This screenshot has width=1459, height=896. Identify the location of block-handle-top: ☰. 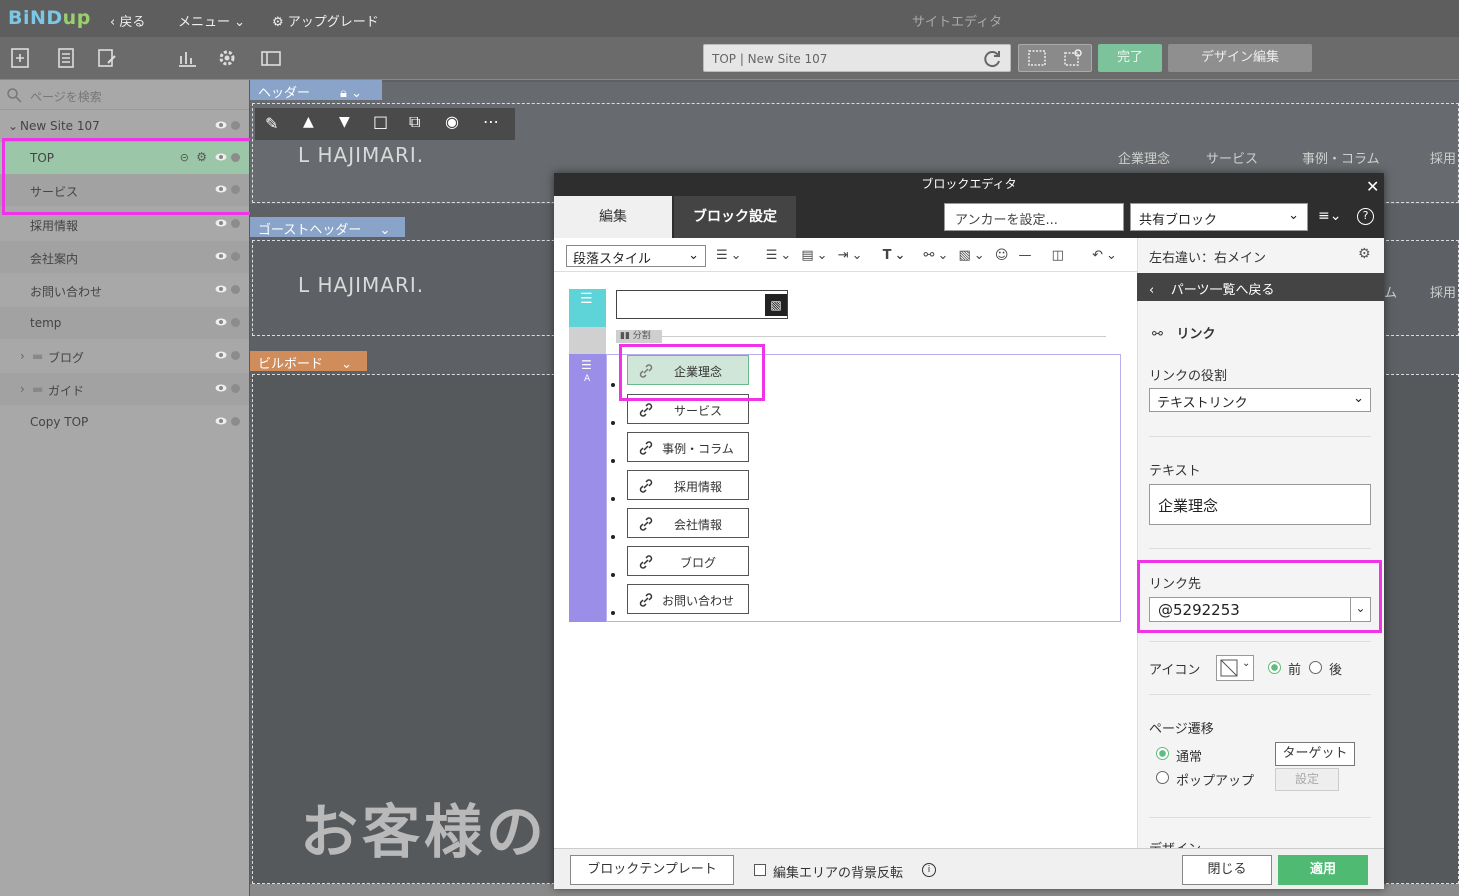
(587, 308).